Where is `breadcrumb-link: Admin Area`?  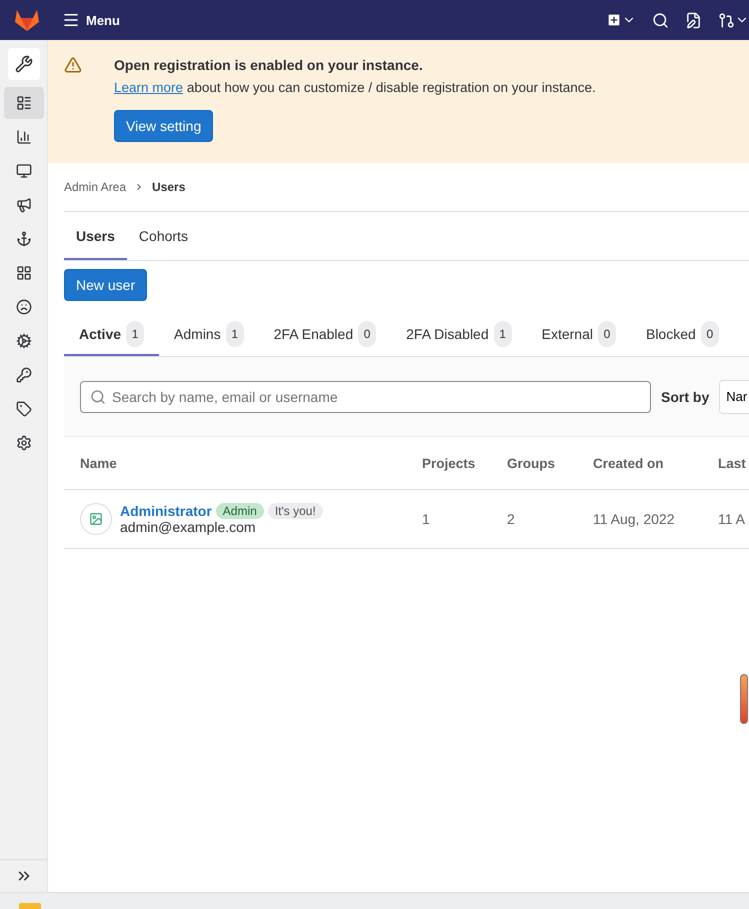
breadcrumb-link: Admin Area is located at coordinates (95, 187).